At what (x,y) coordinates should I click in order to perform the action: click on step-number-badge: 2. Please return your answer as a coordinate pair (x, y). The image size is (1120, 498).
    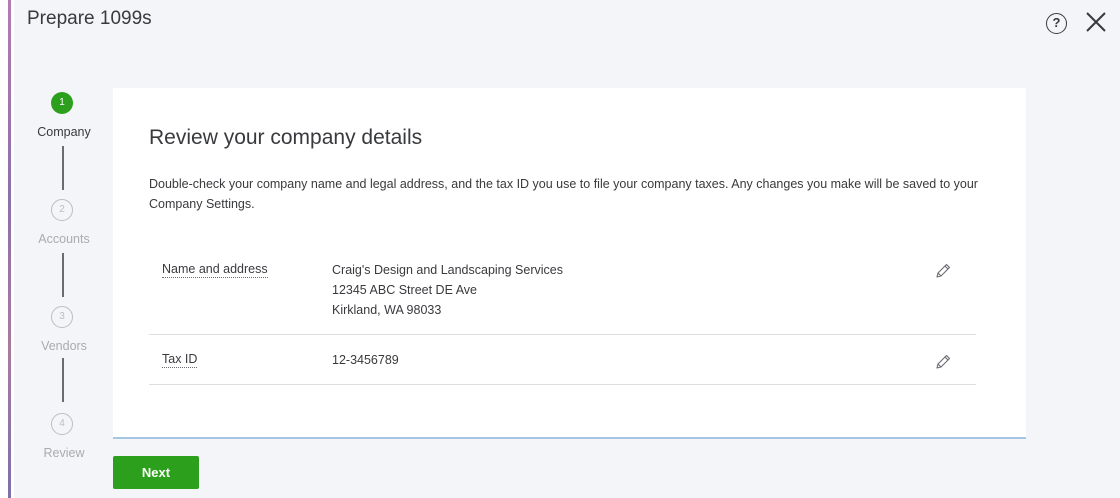
    Looking at the image, I should click on (62, 210).